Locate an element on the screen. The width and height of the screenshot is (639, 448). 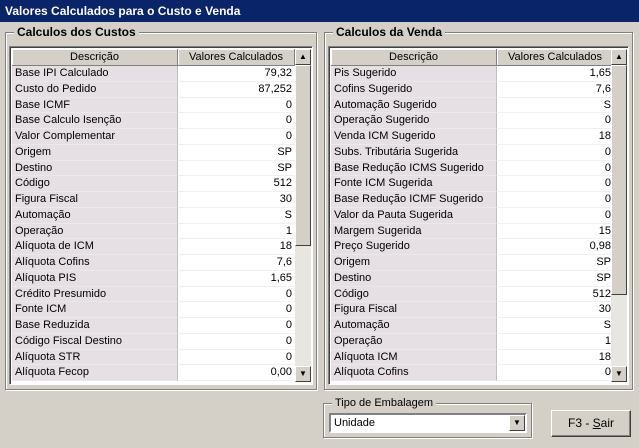
row-descricao: Pis Sugerido is located at coordinates (414, 74).